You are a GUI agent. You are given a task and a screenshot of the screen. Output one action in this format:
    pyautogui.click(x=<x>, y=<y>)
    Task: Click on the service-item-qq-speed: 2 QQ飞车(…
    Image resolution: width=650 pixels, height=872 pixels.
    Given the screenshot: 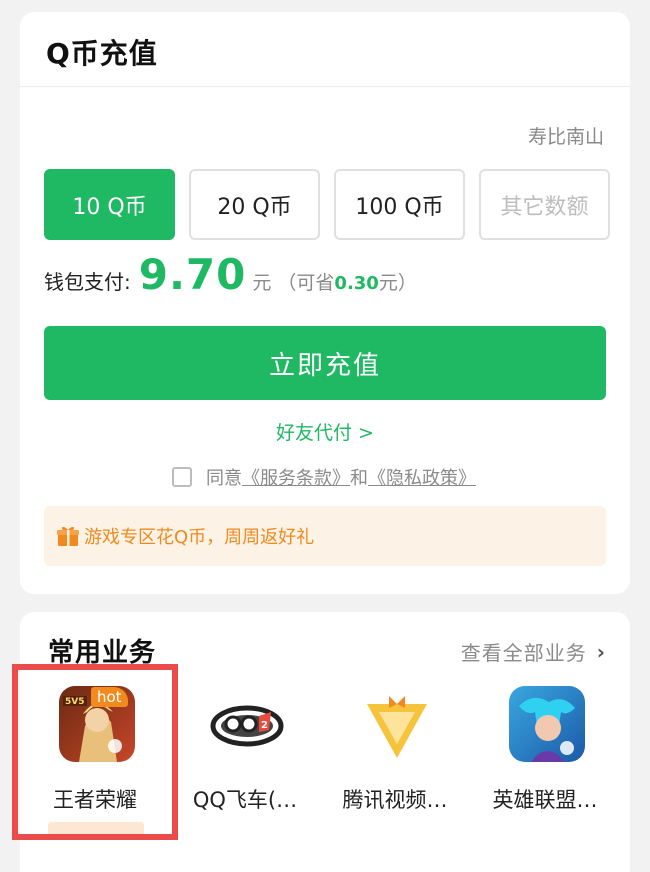 What is the action you would take?
    pyautogui.click(x=245, y=754)
    